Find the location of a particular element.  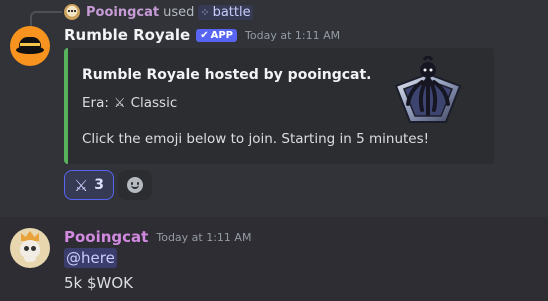

bot-avatar is located at coordinates (30, 46).